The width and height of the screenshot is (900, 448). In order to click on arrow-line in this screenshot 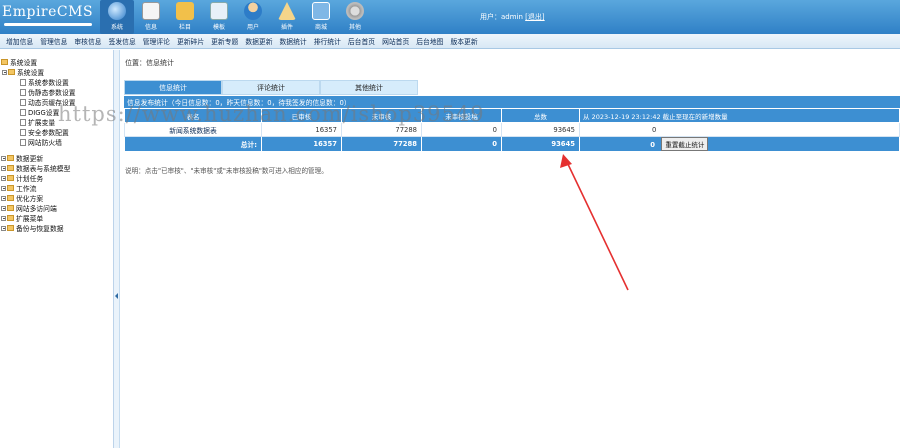, I will do `click(597, 225)`.